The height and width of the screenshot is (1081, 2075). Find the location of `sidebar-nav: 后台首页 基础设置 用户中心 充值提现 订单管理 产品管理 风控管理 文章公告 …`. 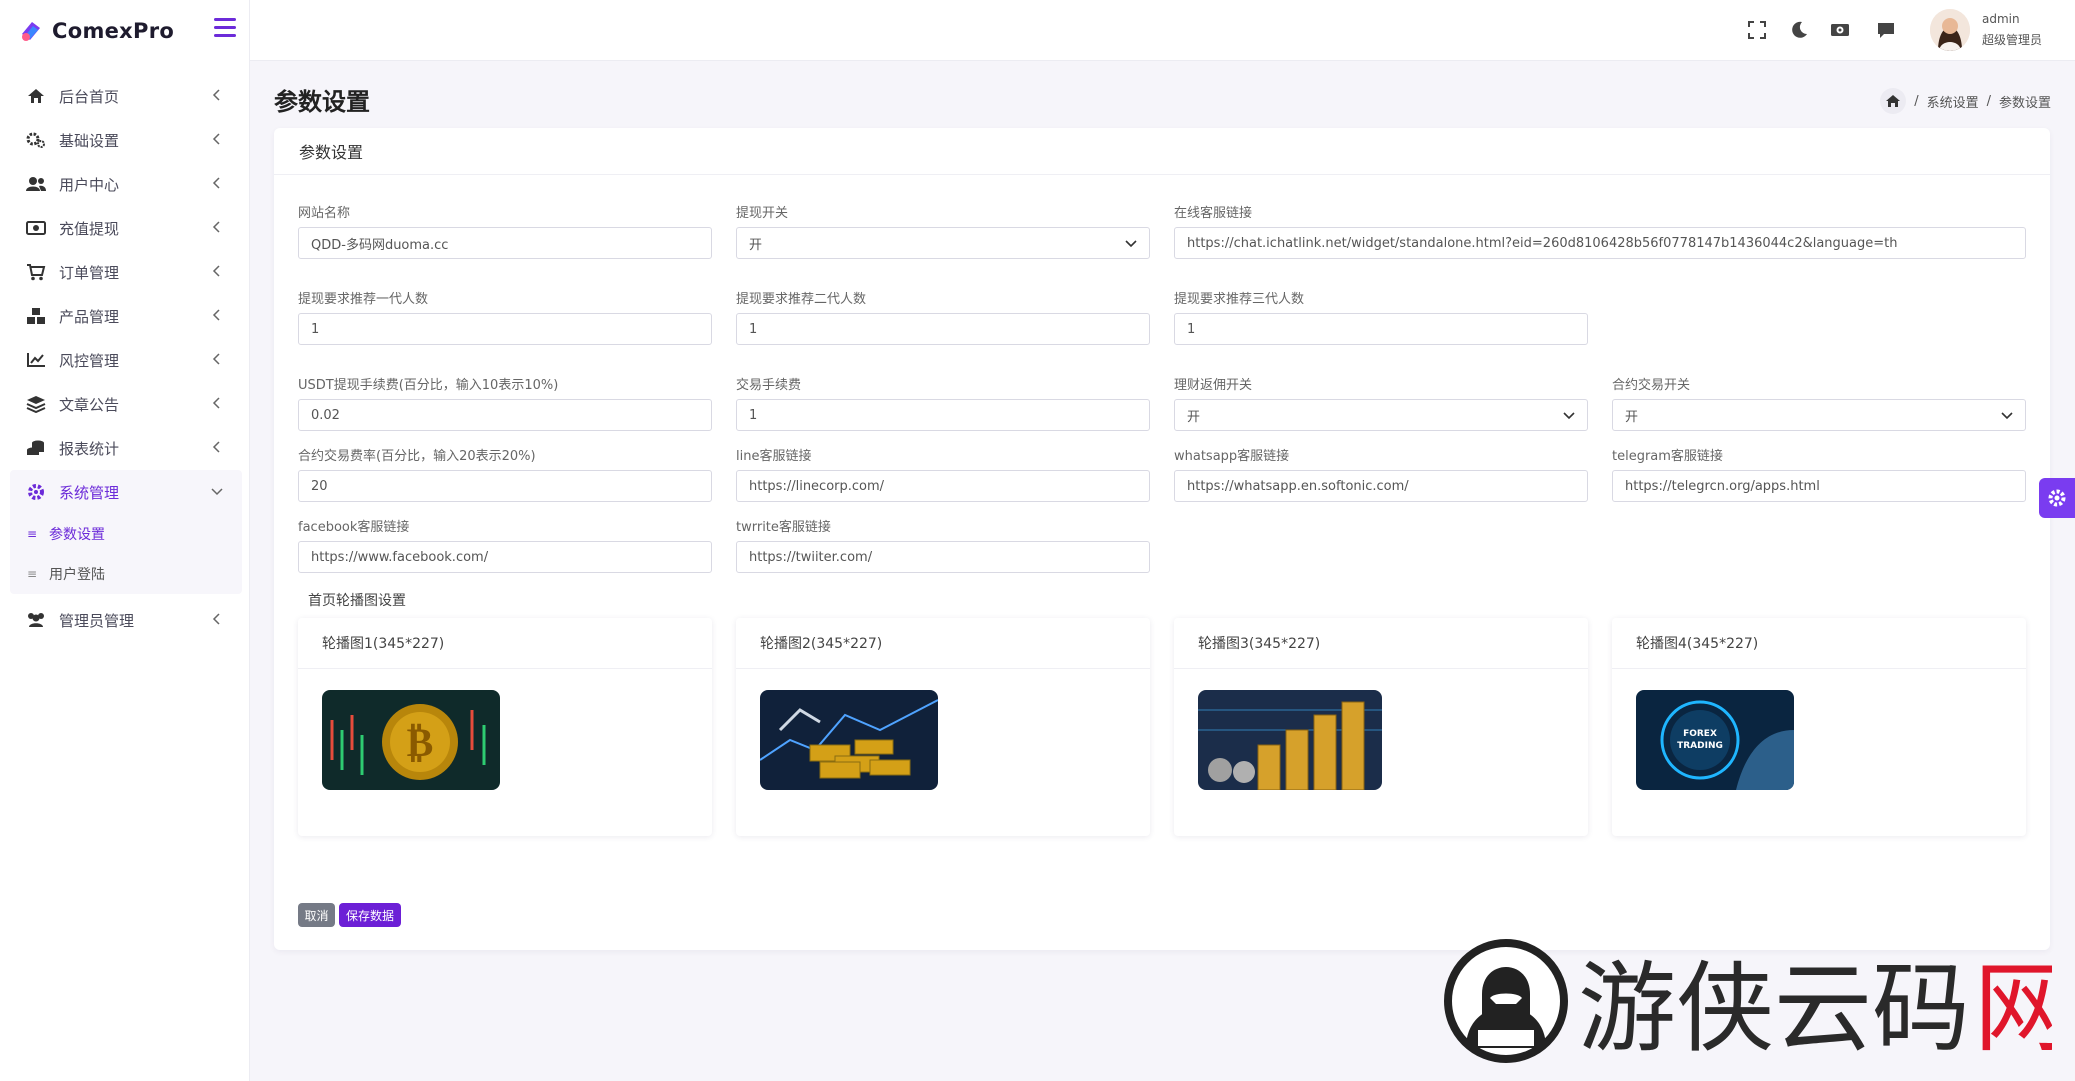

sidebar-nav: 后台首页 基础设置 用户中心 充值提现 订单管理 产品管理 风控管理 文章公告 … is located at coordinates (126, 358).